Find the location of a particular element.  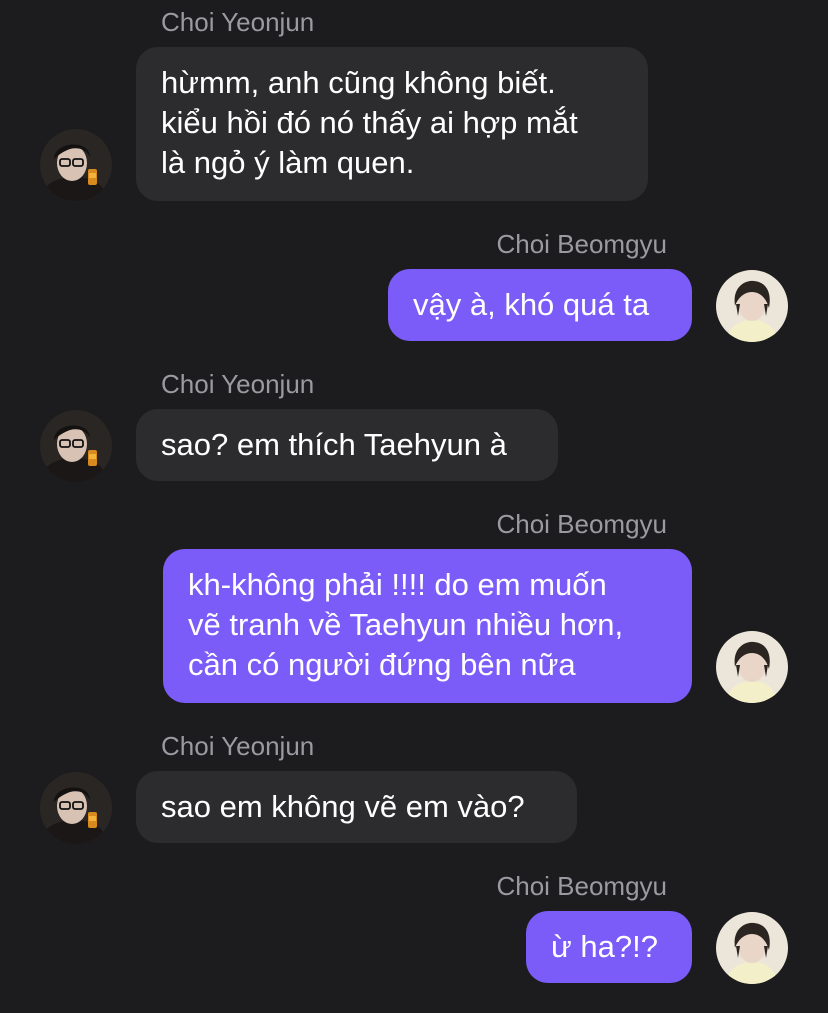

incoming-message-bubble: sao em không vẽ em vào? is located at coordinates (356, 807).